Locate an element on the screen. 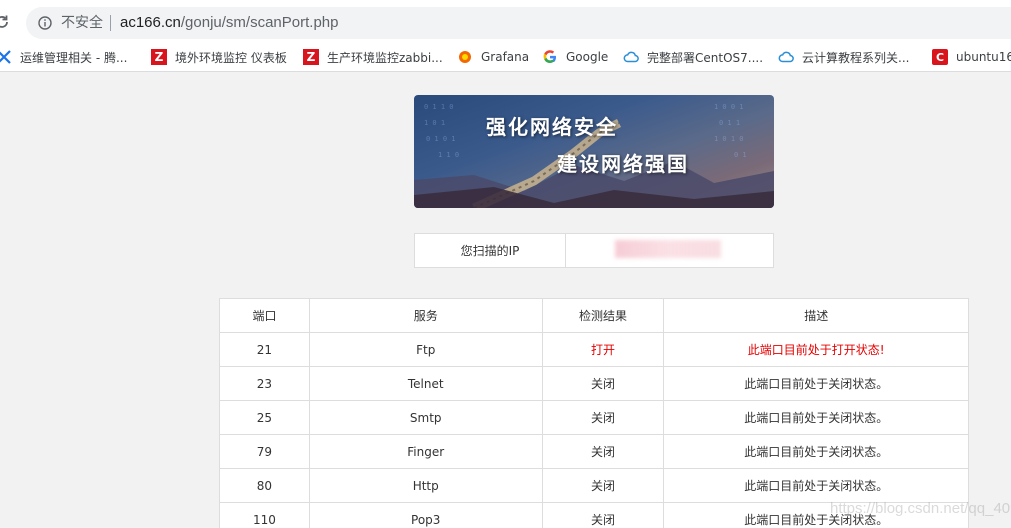 This screenshot has width=1011, height=528. bookmark-item: Z 境外环境监控 仪表板 is located at coordinates (219, 57).